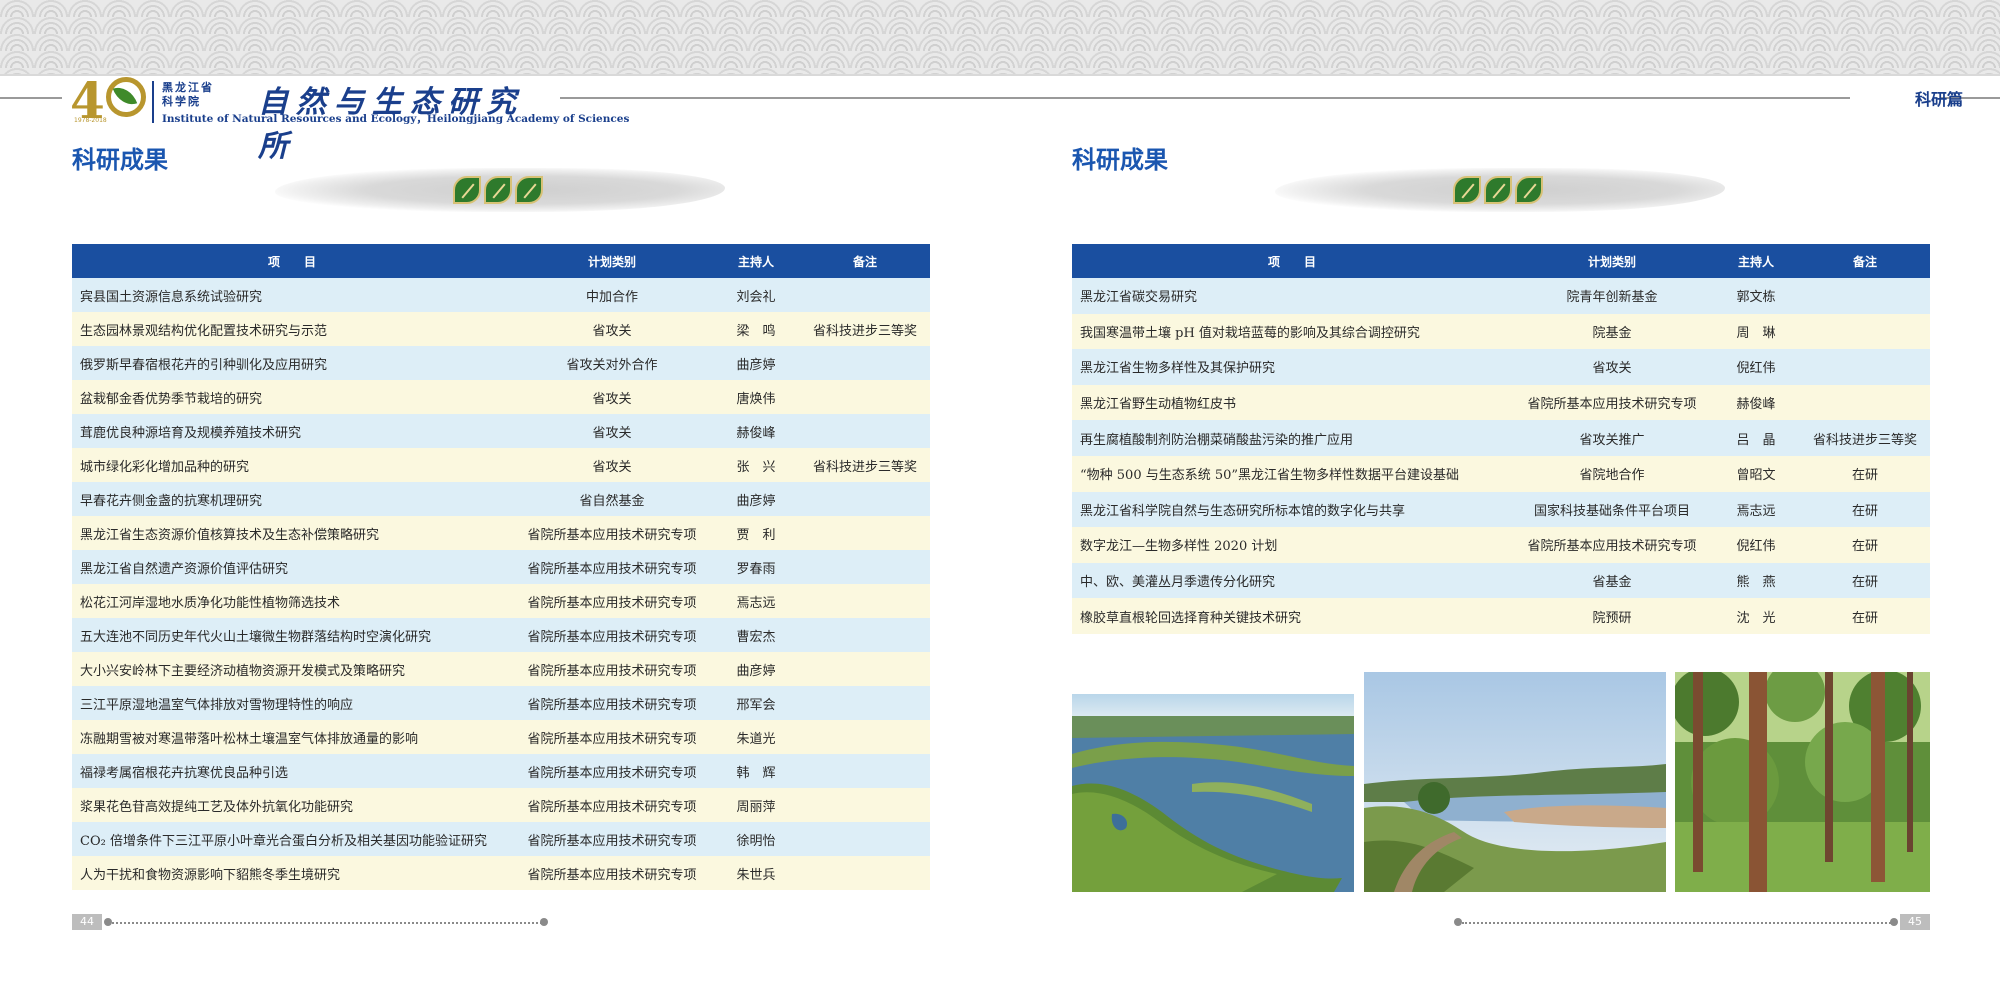 The image size is (2000, 1000). What do you see at coordinates (292, 431) in the screenshot?
I see `cell-project: 茸鹿优良种源培育及规模养殖技术研究` at bounding box center [292, 431].